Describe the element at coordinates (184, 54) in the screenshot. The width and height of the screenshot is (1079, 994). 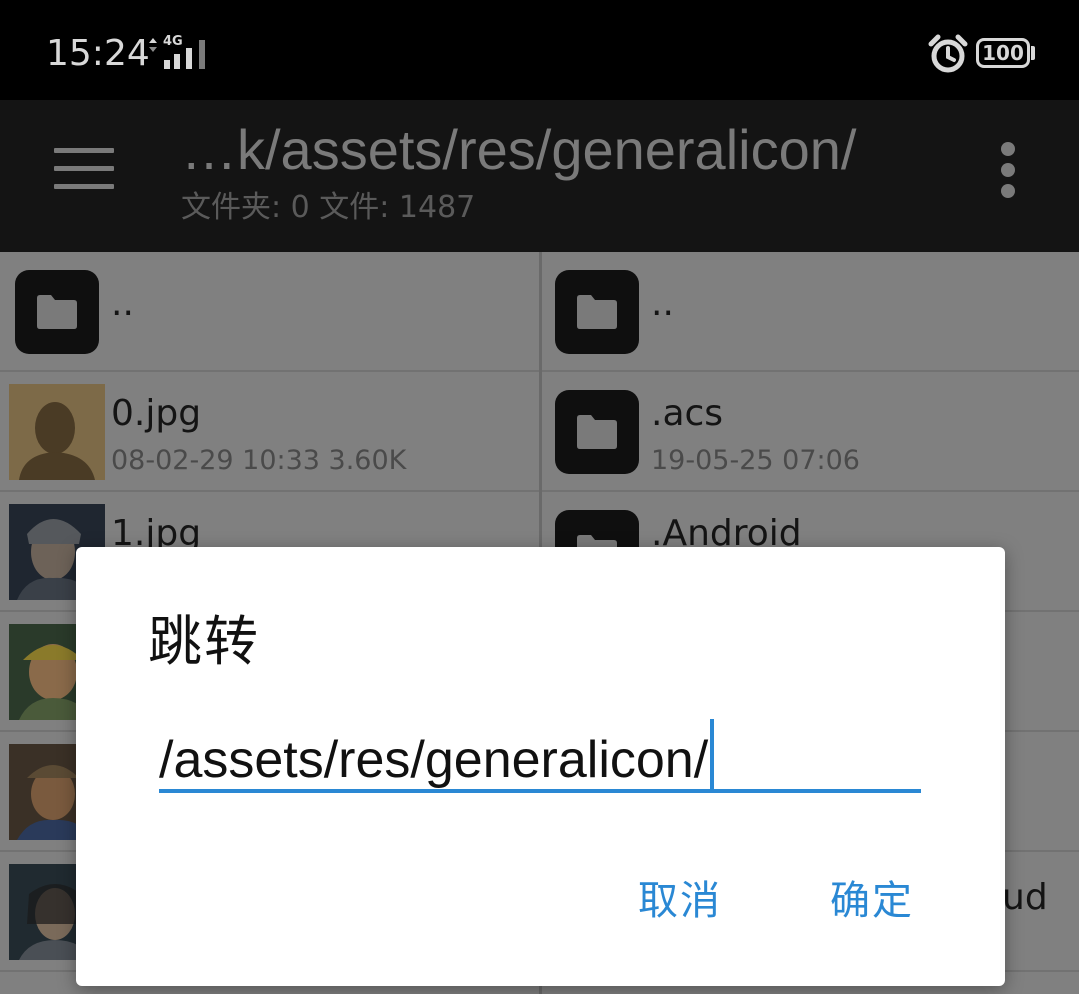
I see `signal-strength-icon` at that location.